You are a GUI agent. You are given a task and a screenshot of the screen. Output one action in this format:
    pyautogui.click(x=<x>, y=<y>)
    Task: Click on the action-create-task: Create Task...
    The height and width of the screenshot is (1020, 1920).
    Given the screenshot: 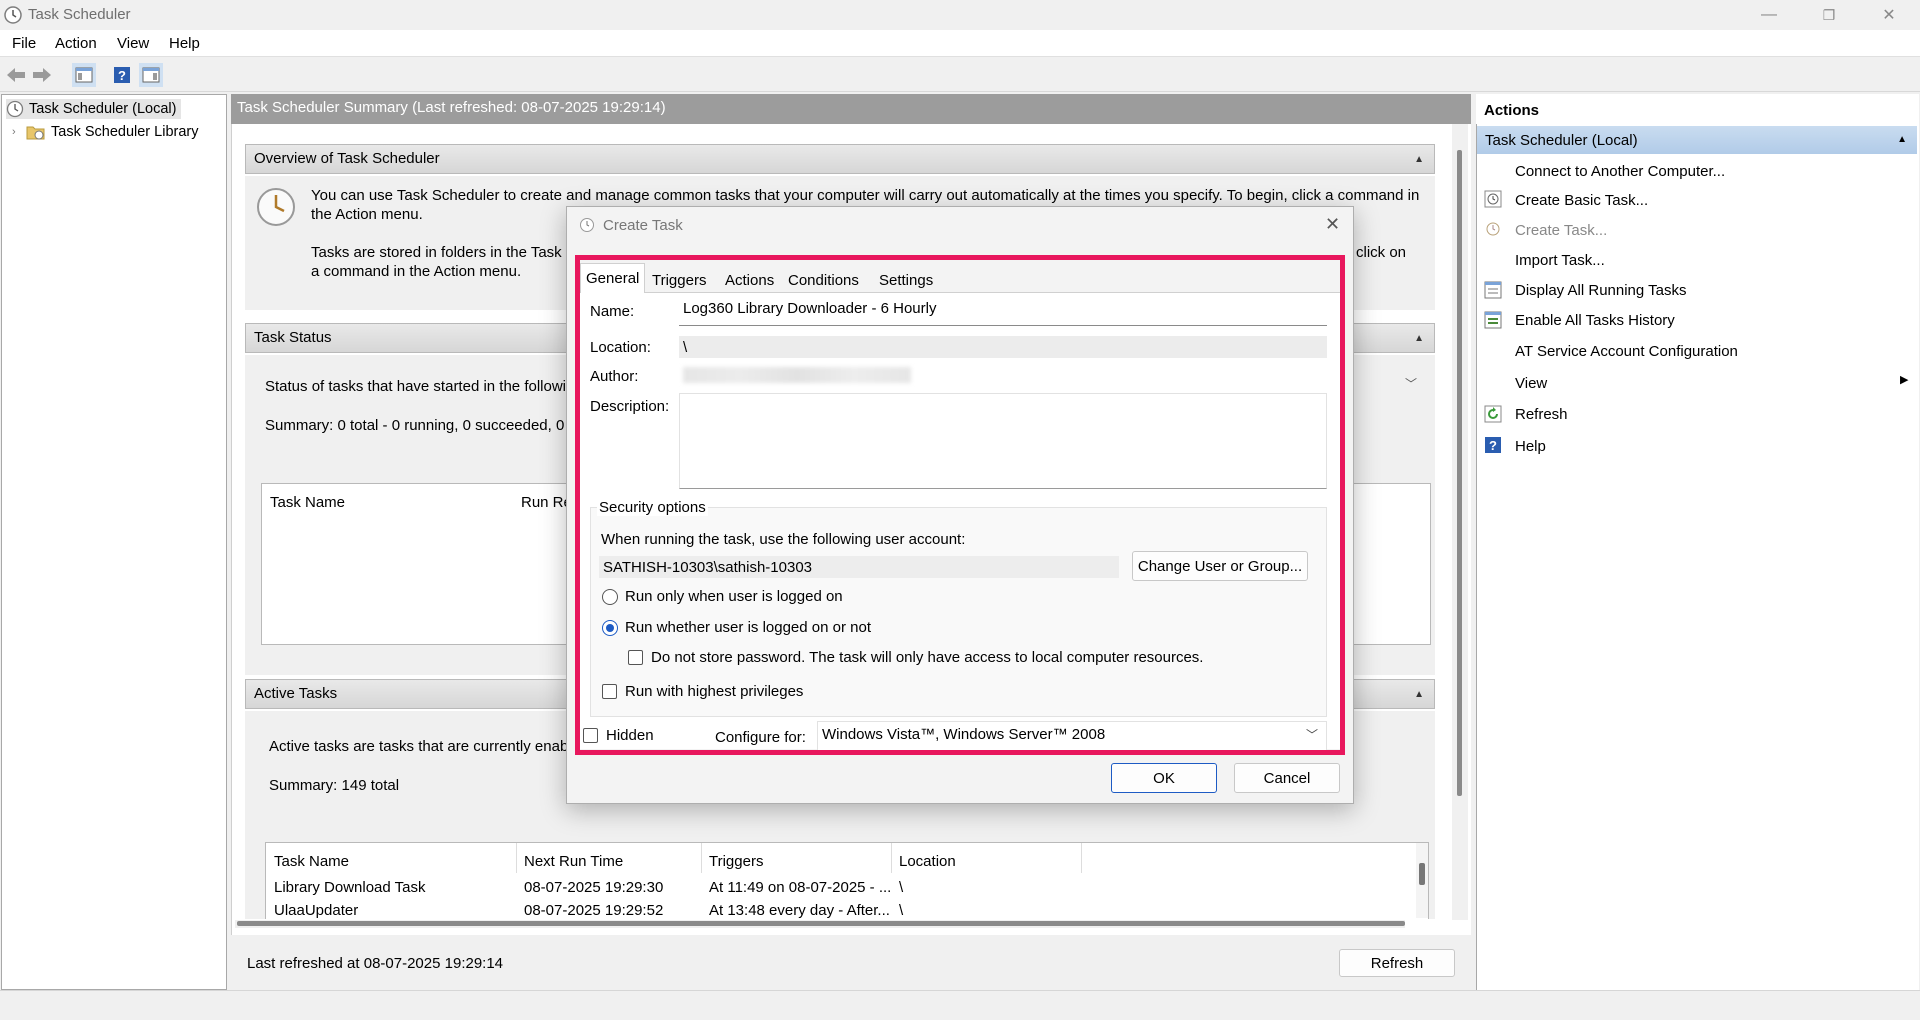 What is the action you would take?
    pyautogui.click(x=1561, y=230)
    